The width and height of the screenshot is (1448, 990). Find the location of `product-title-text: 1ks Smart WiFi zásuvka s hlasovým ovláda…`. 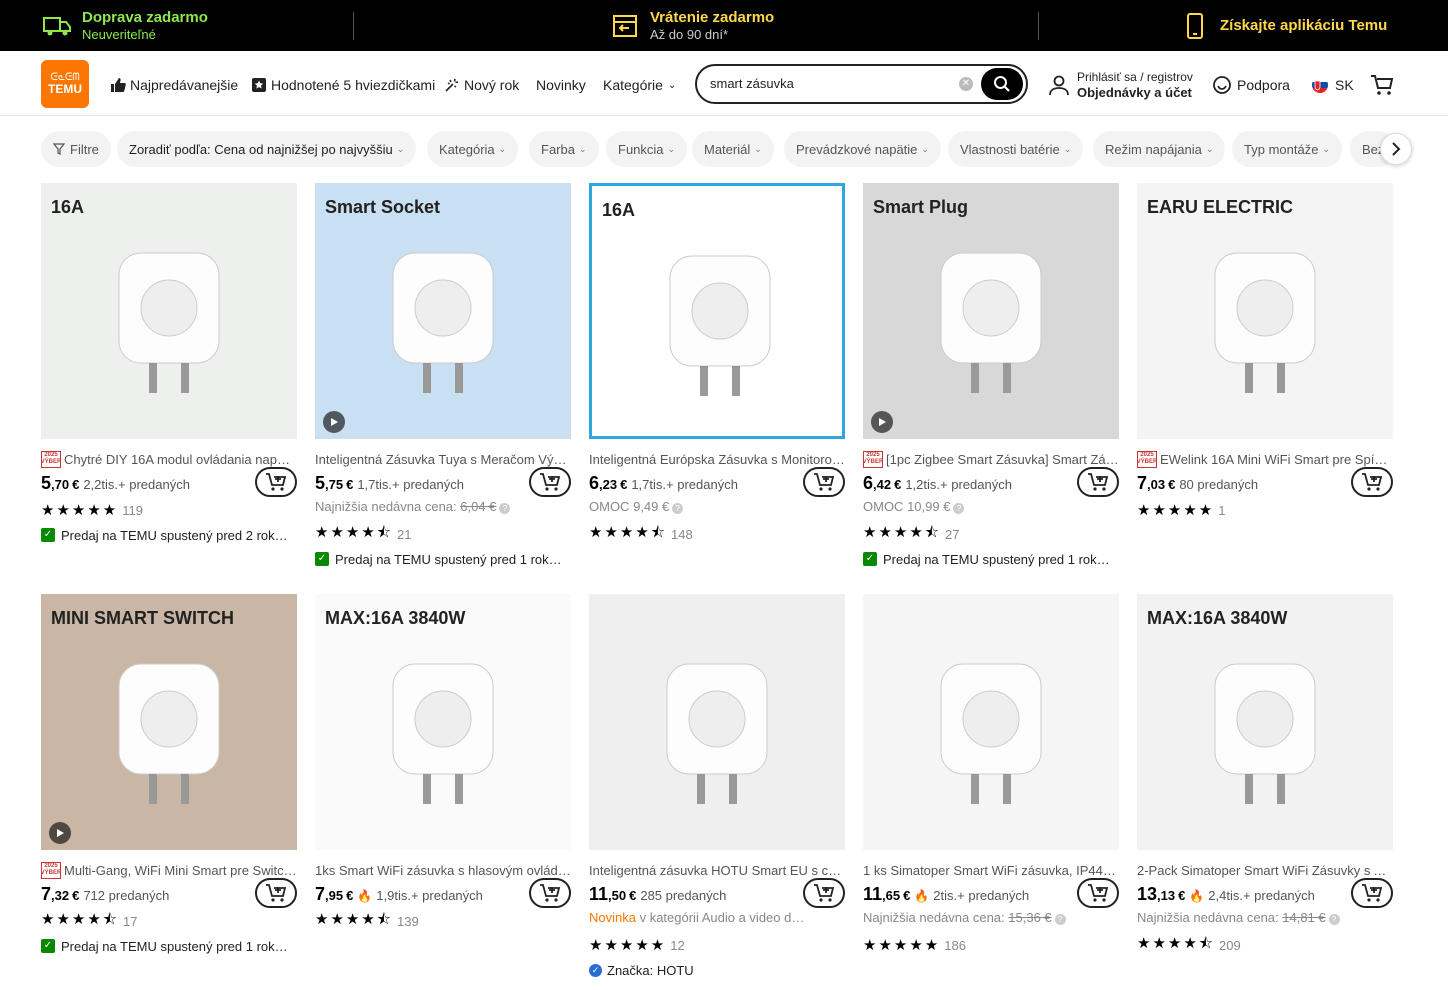

product-title-text: 1ks Smart WiFi zásuvka s hlasovým ovláda… is located at coordinates (443, 870).